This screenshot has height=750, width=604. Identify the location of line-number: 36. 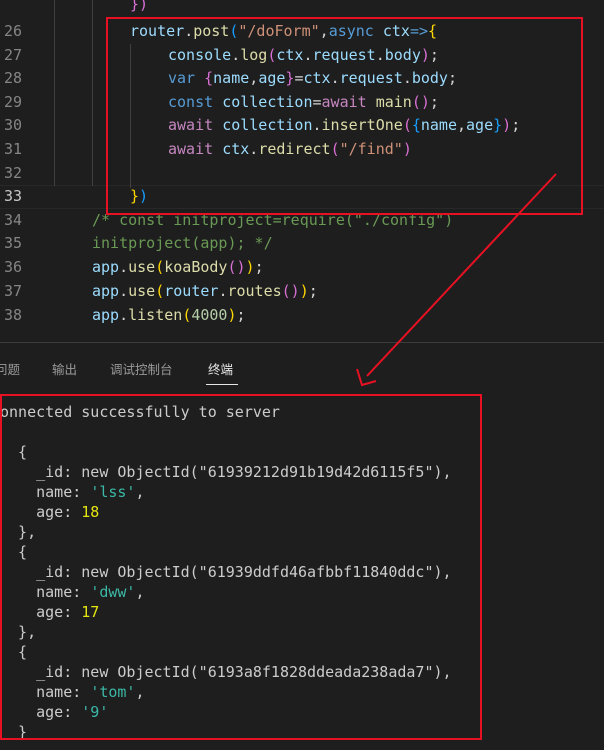
(12, 267).